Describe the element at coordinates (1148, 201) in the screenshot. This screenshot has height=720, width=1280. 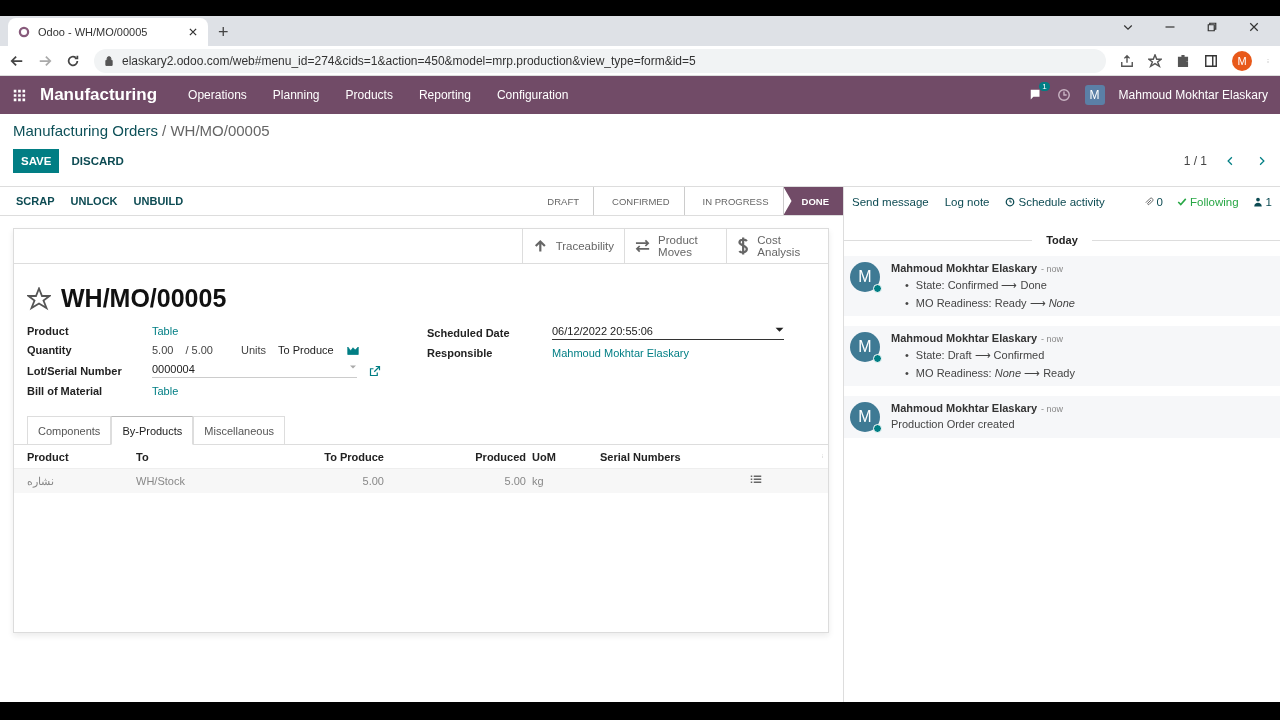
I see `paperclip-icon` at that location.